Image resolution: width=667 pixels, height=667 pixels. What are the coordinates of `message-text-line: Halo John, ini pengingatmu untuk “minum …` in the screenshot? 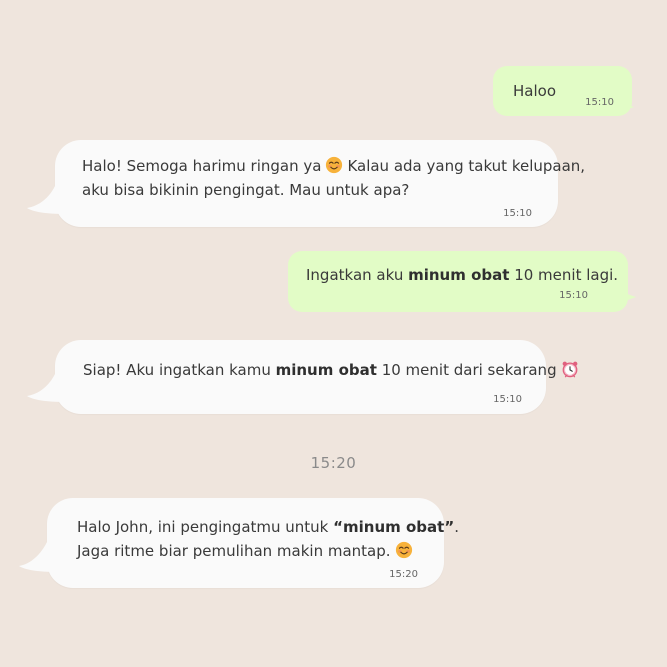 It's located at (268, 527).